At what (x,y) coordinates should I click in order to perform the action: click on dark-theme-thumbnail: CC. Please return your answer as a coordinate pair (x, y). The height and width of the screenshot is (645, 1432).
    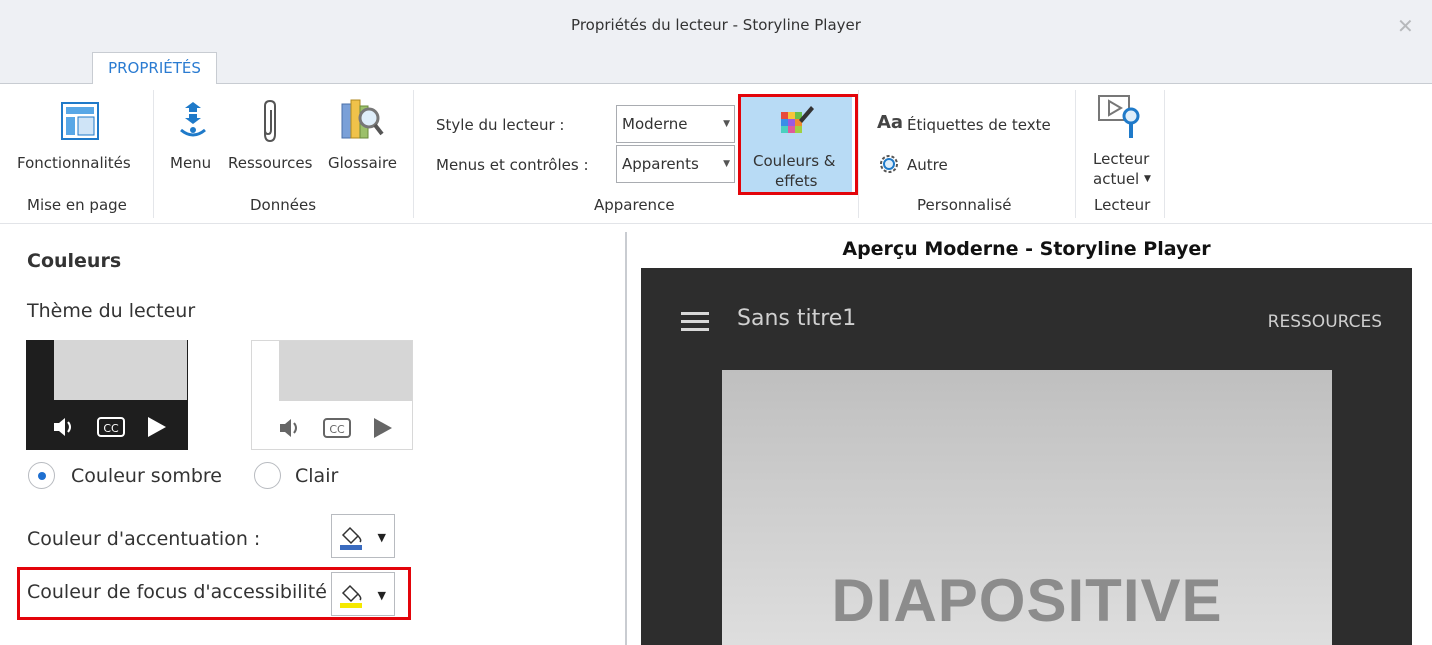
    Looking at the image, I should click on (107, 395).